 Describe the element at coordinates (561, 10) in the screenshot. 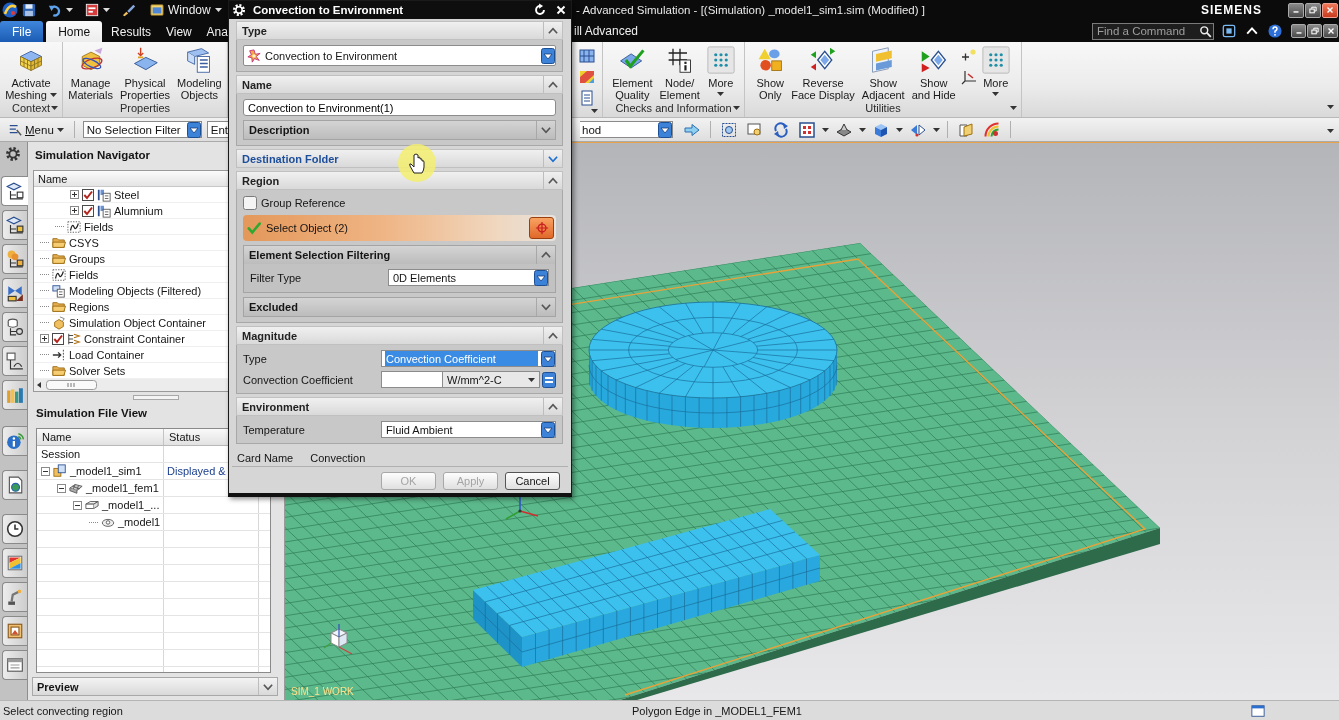

I see `close-icon` at that location.